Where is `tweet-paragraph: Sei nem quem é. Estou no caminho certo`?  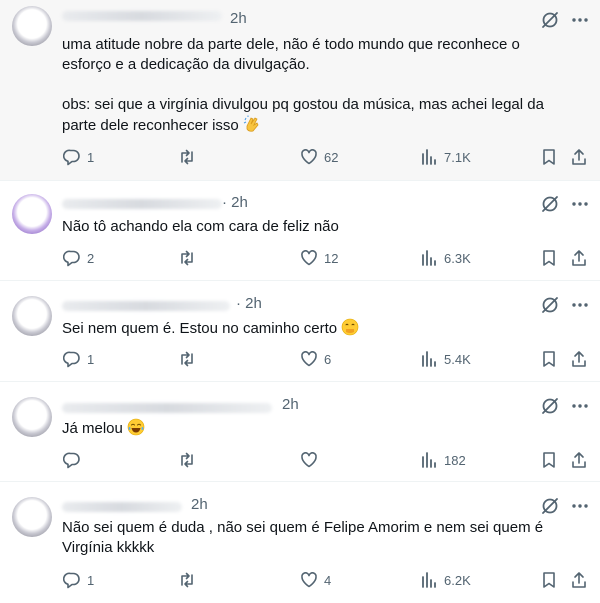 tweet-paragraph: Sei nem quem é. Estou no caminho certo is located at coordinates (316, 328).